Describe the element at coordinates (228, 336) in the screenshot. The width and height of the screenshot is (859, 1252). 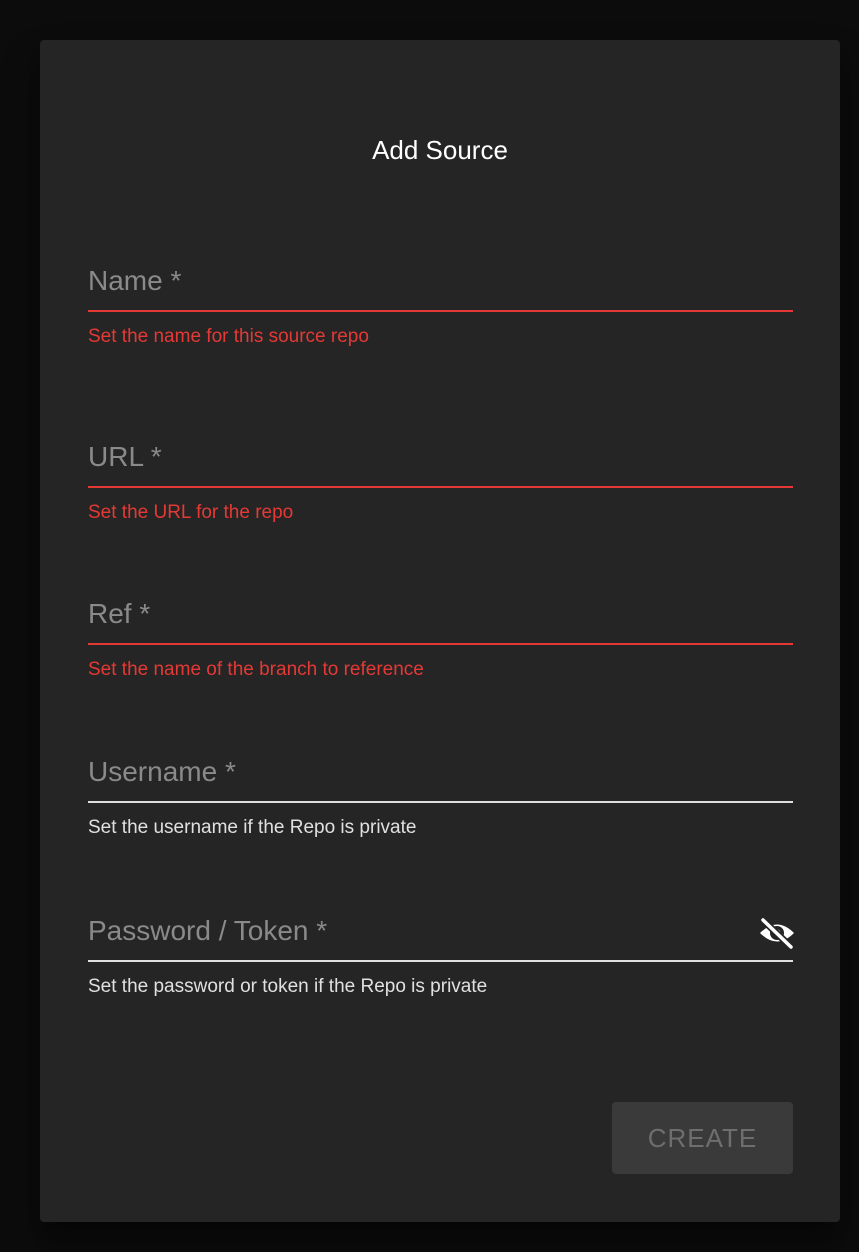
I see `name-helper-text: Set the name for this source repo` at that location.